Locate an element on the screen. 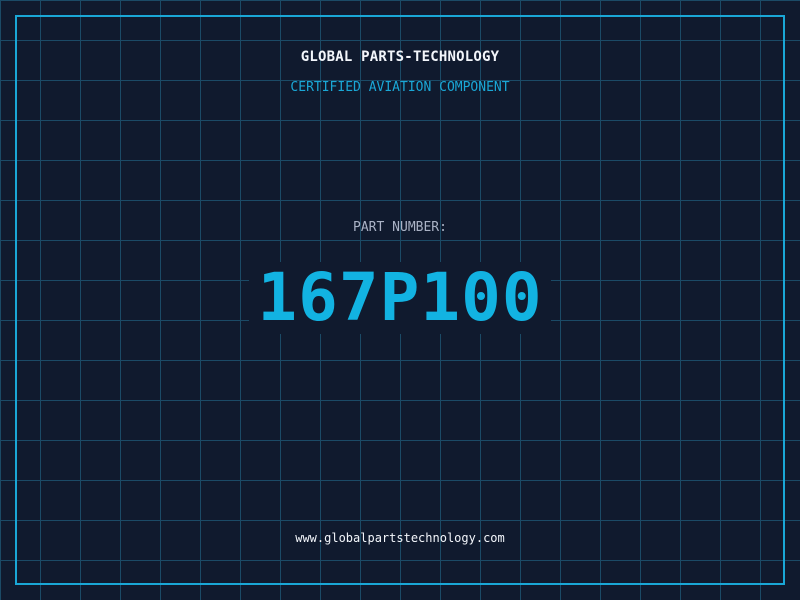  part-number-container: 167P100 is located at coordinates (400, 298).